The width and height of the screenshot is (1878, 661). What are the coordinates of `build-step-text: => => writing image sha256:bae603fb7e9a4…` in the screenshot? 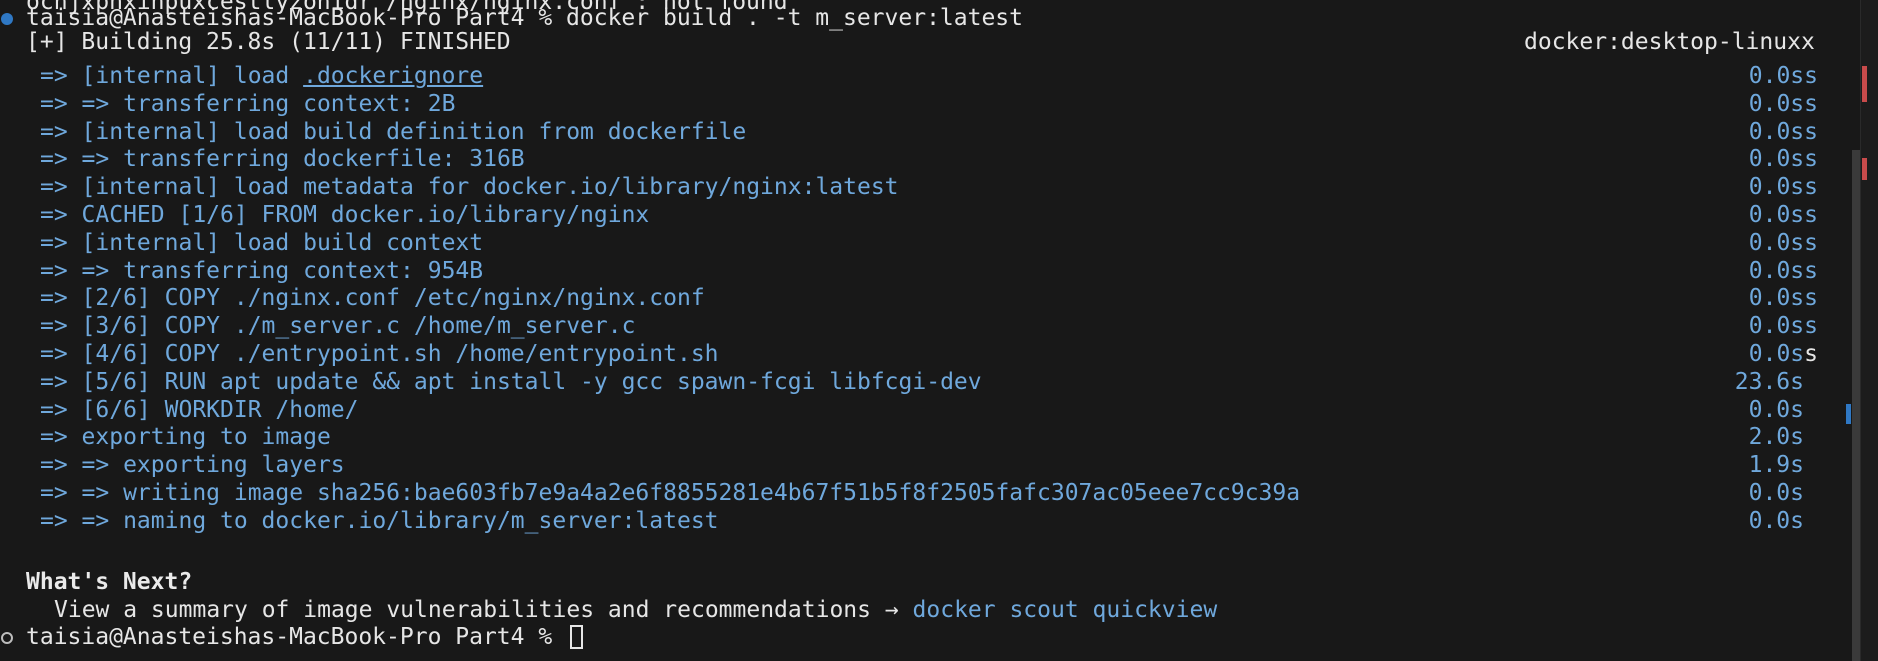 It's located at (670, 493).